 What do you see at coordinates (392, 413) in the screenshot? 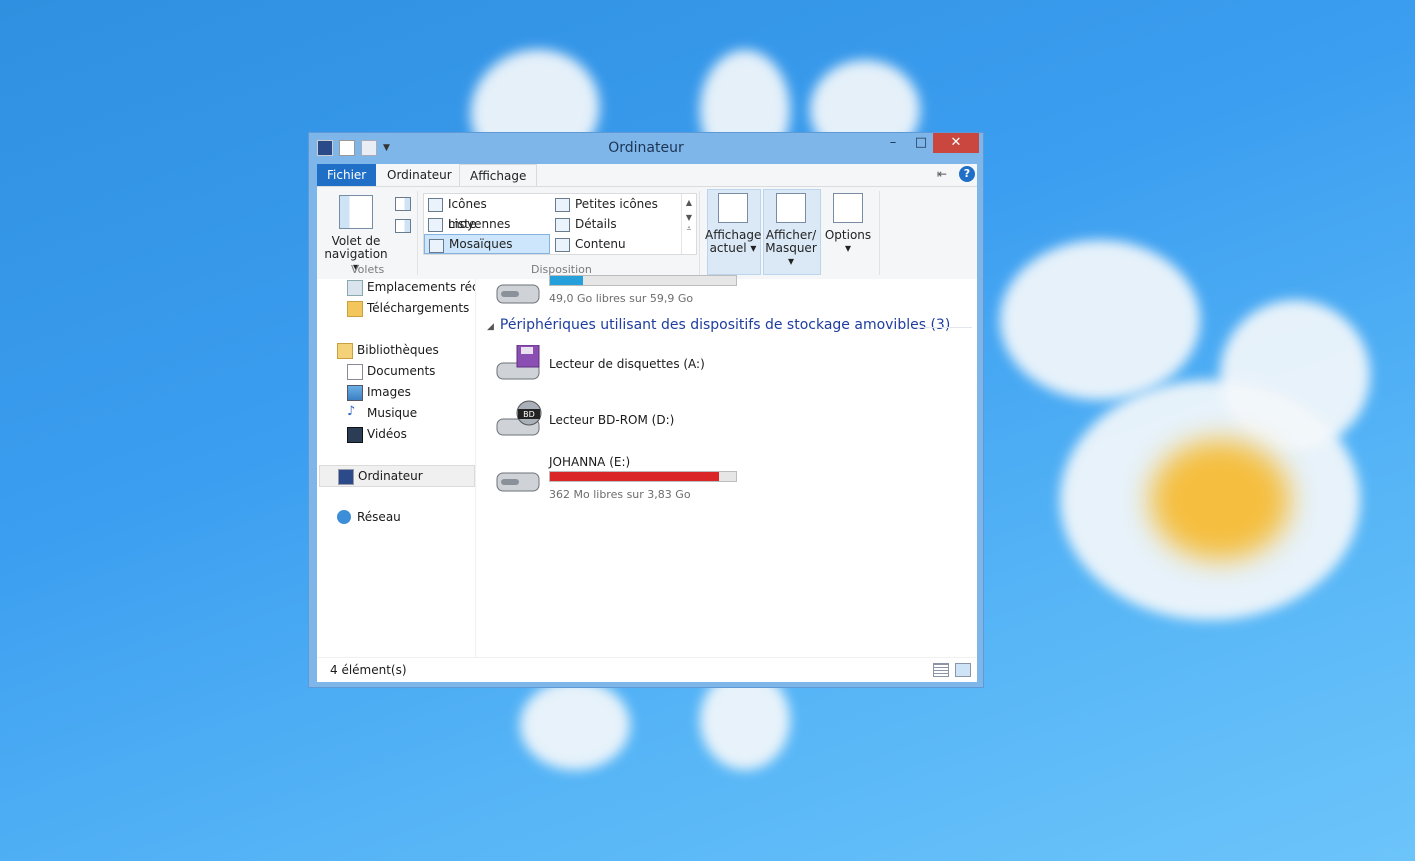
I see `nav-item-music-label: Musique` at bounding box center [392, 413].